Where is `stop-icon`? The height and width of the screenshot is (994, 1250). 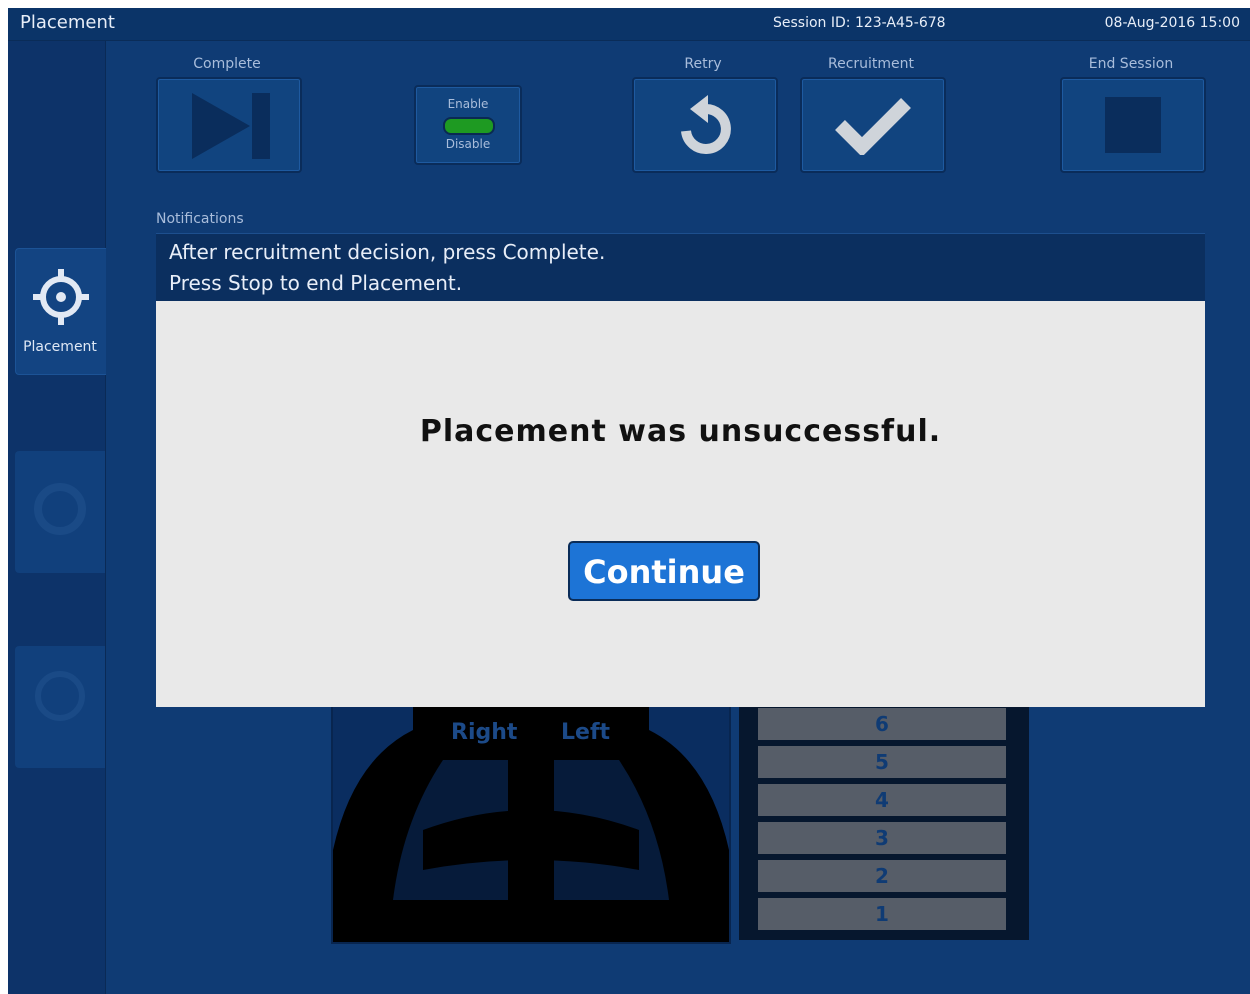
stop-icon is located at coordinates (1133, 125).